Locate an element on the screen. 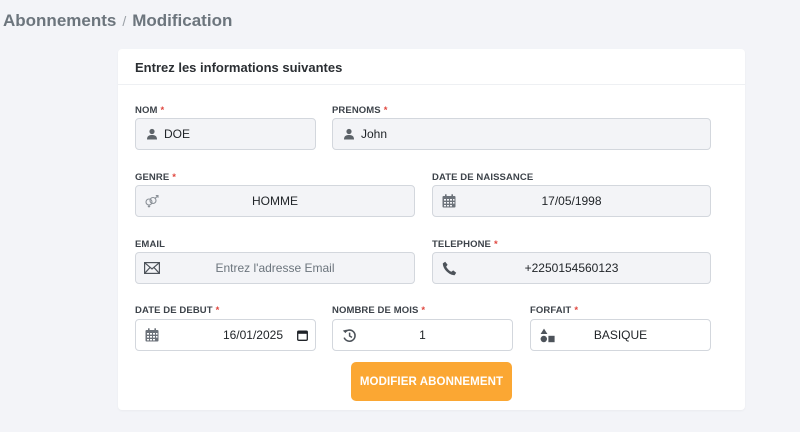  date-naissance-field: 17/05/1998 is located at coordinates (571, 201).